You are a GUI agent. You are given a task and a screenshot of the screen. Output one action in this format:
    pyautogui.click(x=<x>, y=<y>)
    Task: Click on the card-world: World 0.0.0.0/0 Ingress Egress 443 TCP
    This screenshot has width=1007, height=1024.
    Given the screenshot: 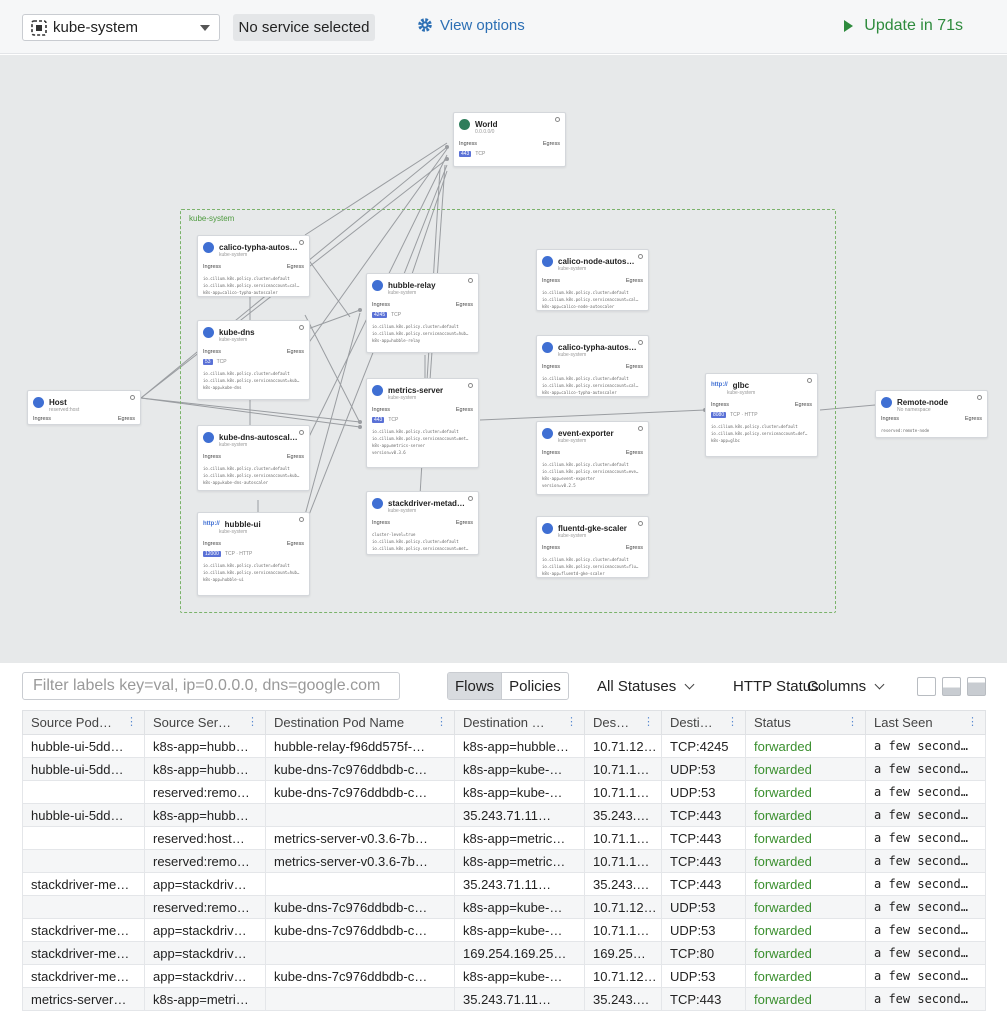 What is the action you would take?
    pyautogui.click(x=509, y=139)
    